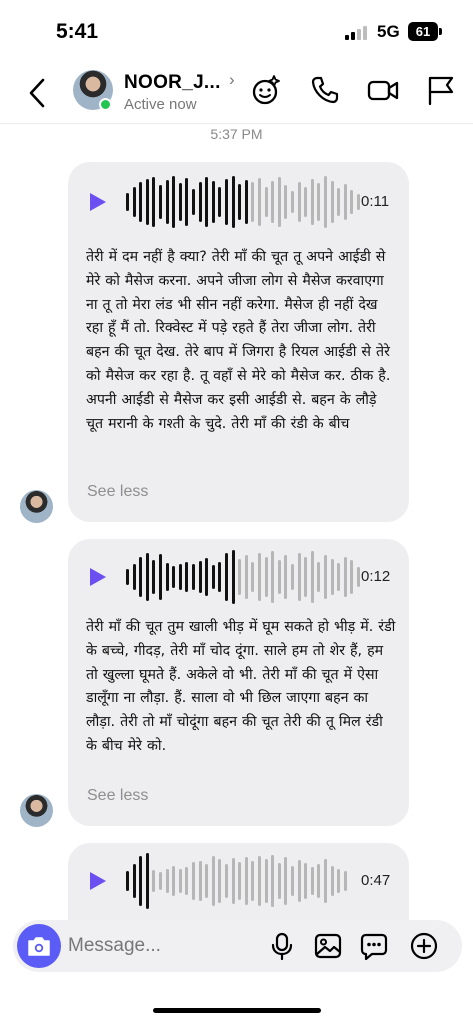  I want to click on flag-icon, so click(441, 90).